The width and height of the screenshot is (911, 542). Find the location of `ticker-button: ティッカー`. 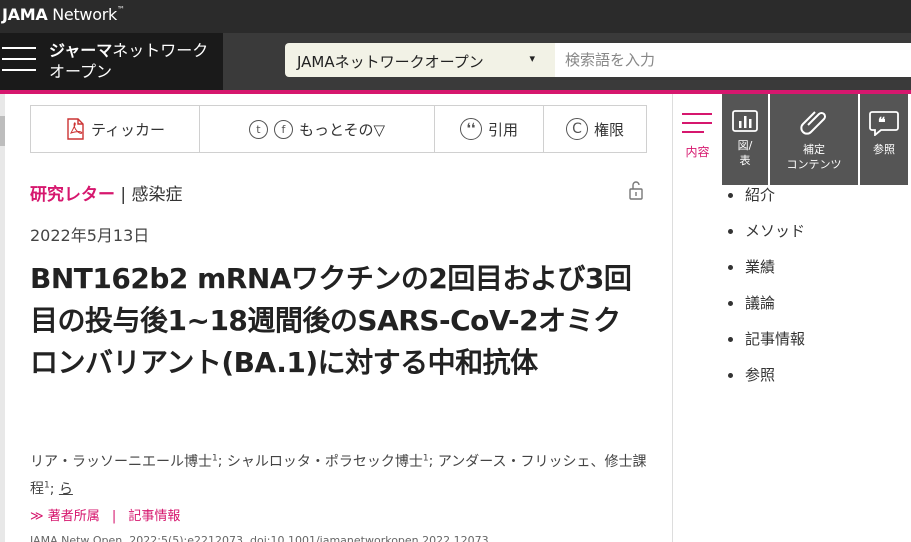

ticker-button: ティッカー is located at coordinates (115, 129).